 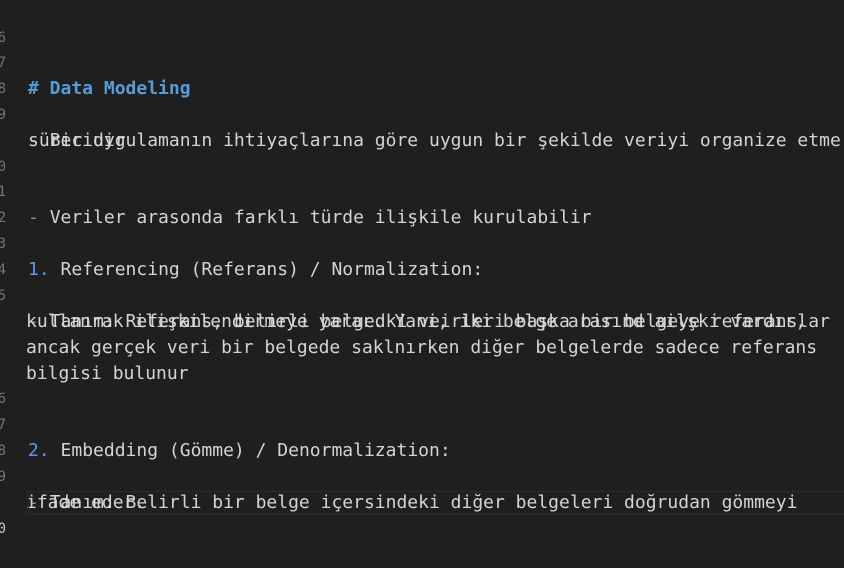 I want to click on editor-line-wrap: sürecidir, so click(x=422, y=126).